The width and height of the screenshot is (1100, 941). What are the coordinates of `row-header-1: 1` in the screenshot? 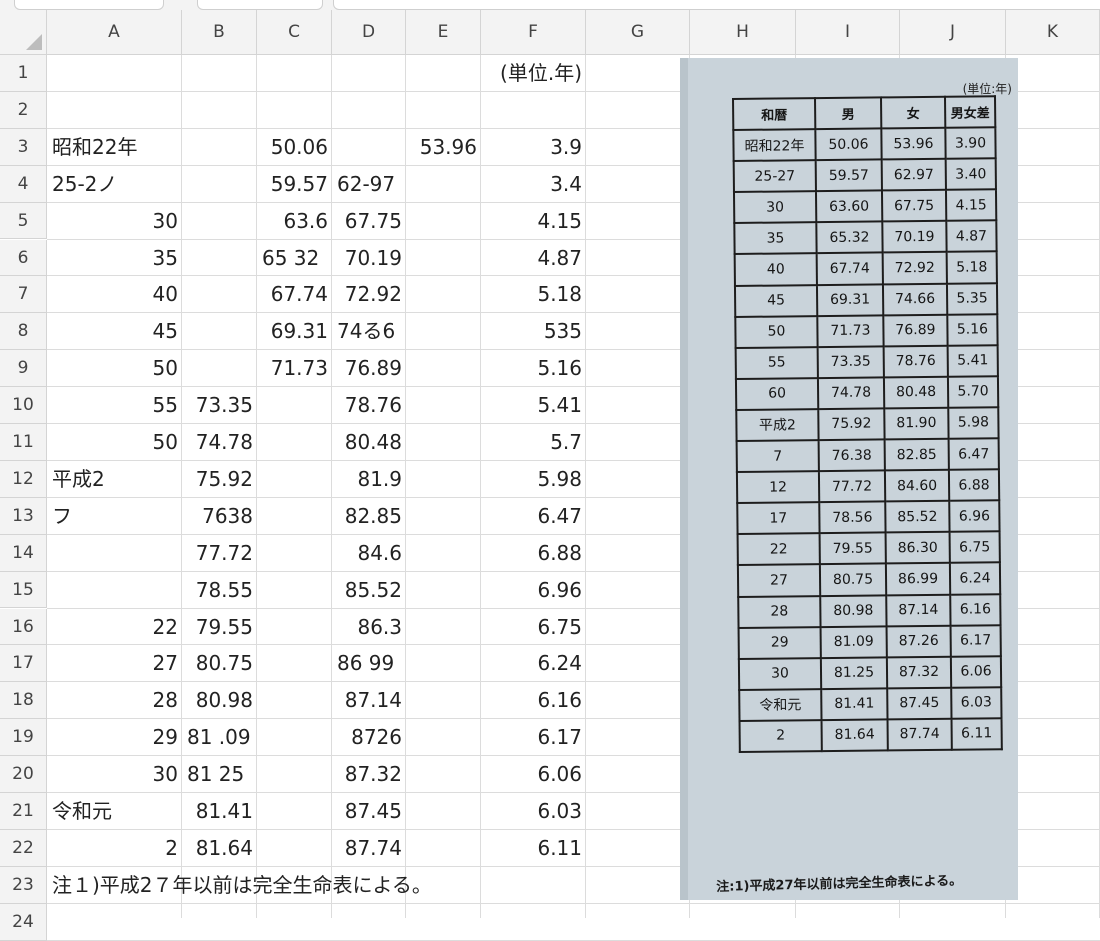 It's located at (23, 73).